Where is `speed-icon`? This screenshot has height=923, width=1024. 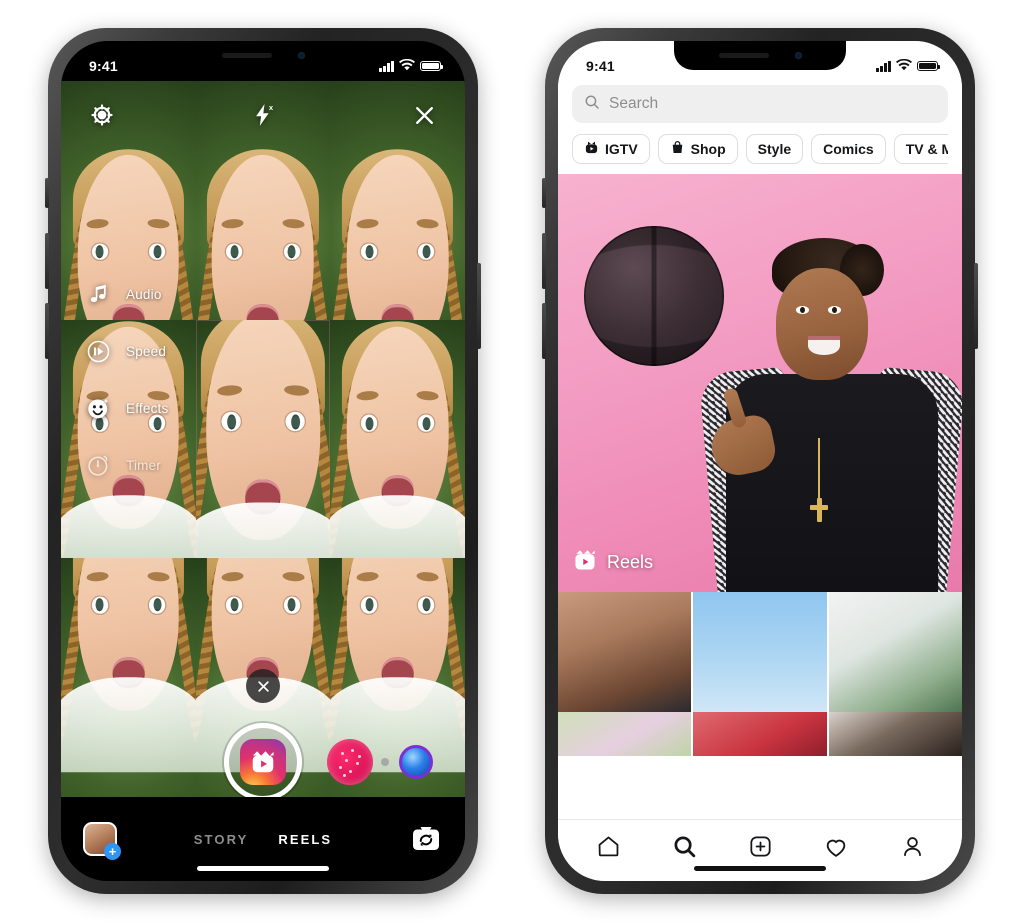 speed-icon is located at coordinates (98, 351).